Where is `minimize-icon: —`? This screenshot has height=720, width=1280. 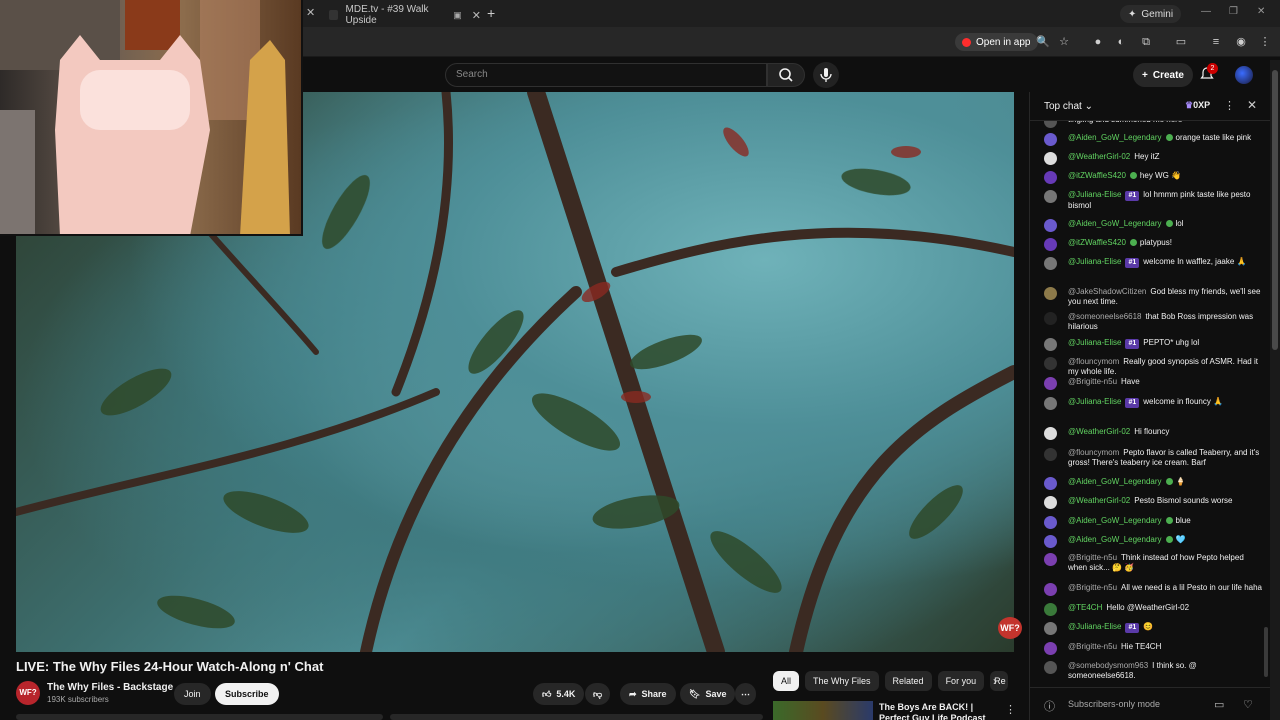
minimize-icon: — is located at coordinates (1206, 11).